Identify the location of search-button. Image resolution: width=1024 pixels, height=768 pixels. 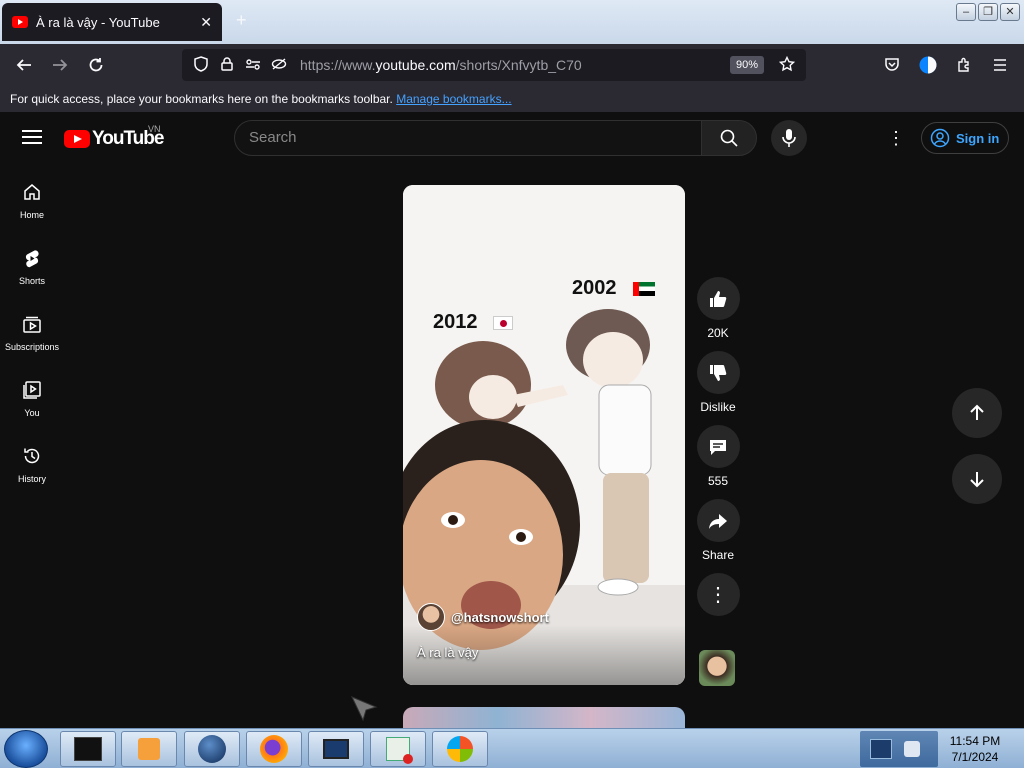
(729, 138).